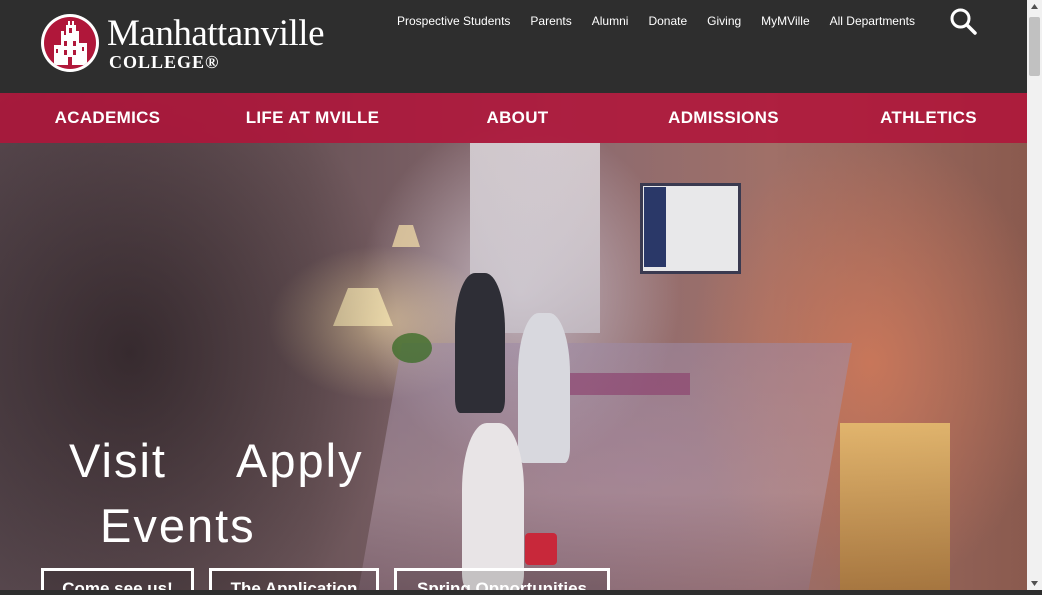  I want to click on hero-event-board-banner, so click(655, 227).